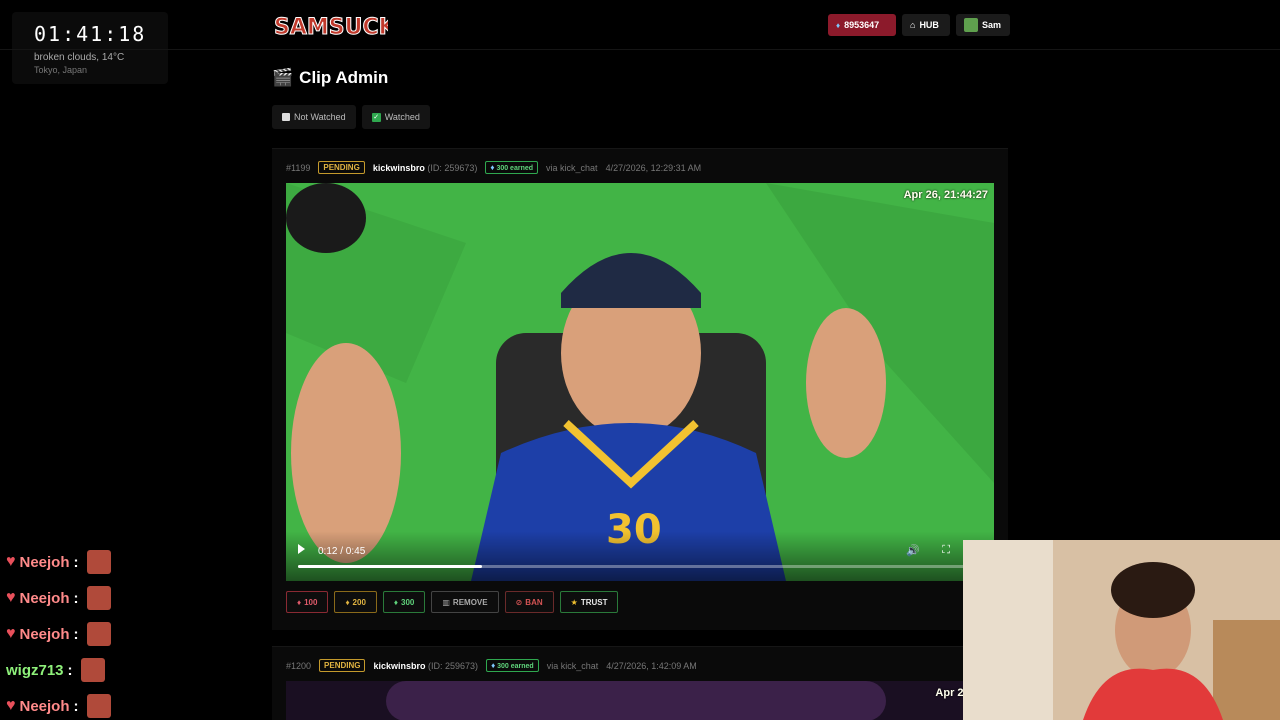  I want to click on video-time: 0:12 / 0:45, so click(342, 551).